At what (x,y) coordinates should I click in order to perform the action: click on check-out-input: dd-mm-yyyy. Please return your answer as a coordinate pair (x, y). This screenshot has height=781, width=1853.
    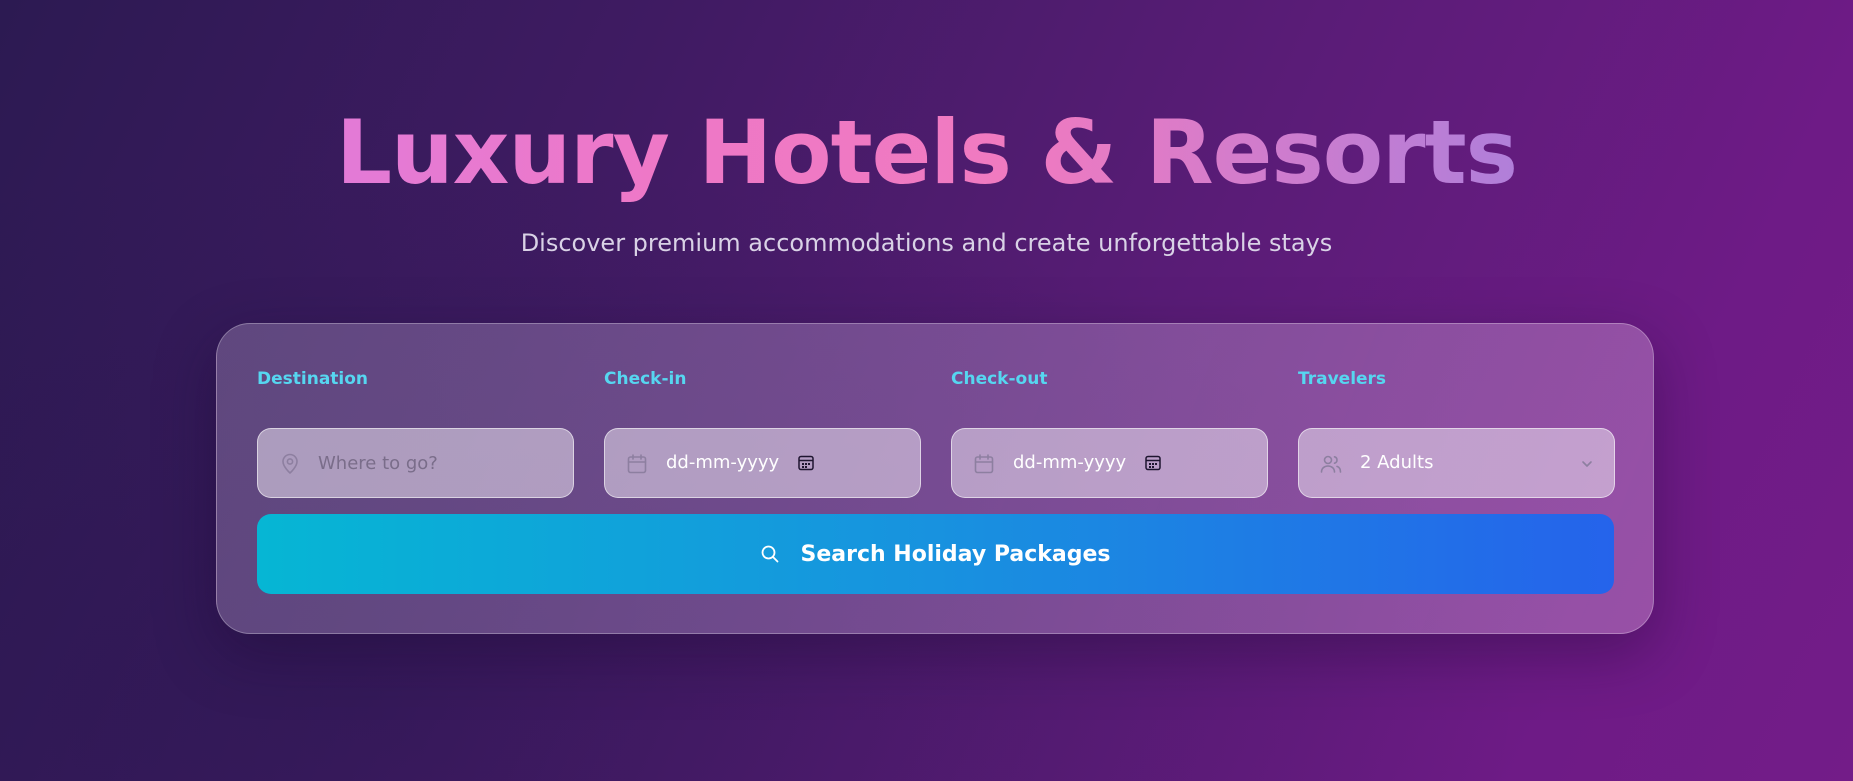
    Looking at the image, I should click on (1109, 463).